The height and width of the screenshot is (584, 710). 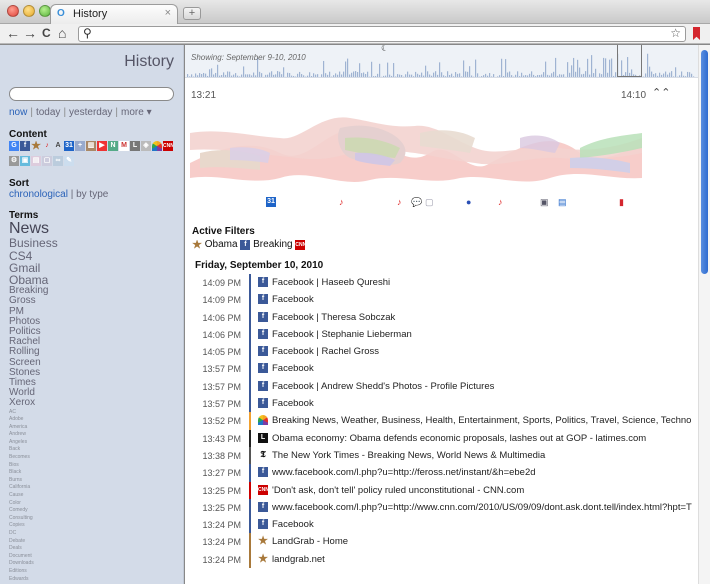 What do you see at coordinates (482, 351) in the screenshot?
I see `page-title-link: Facebook | Rachel Gross` at bounding box center [482, 351].